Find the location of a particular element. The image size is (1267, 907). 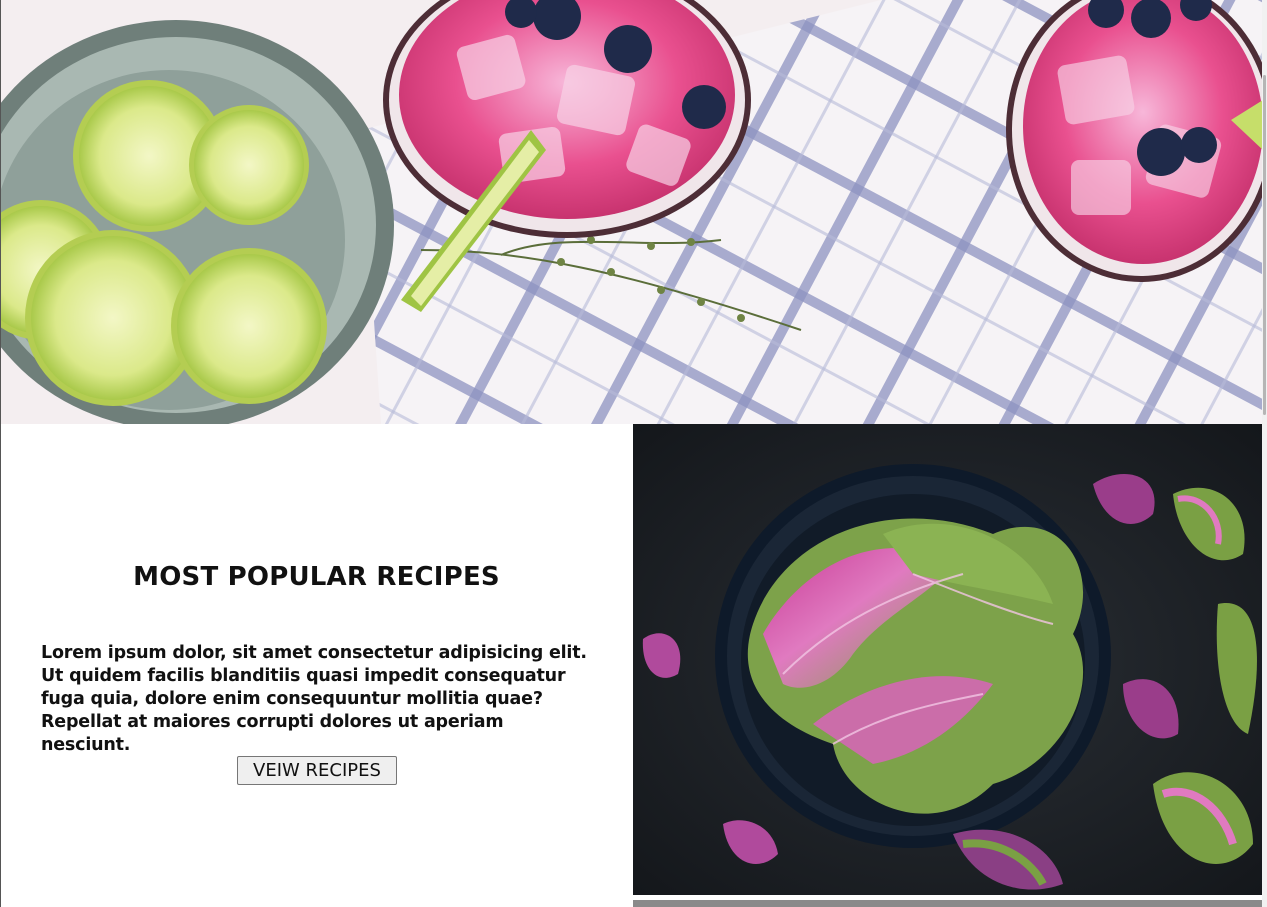

view-recipes-button: VEIW RECIPES is located at coordinates (317, 770).